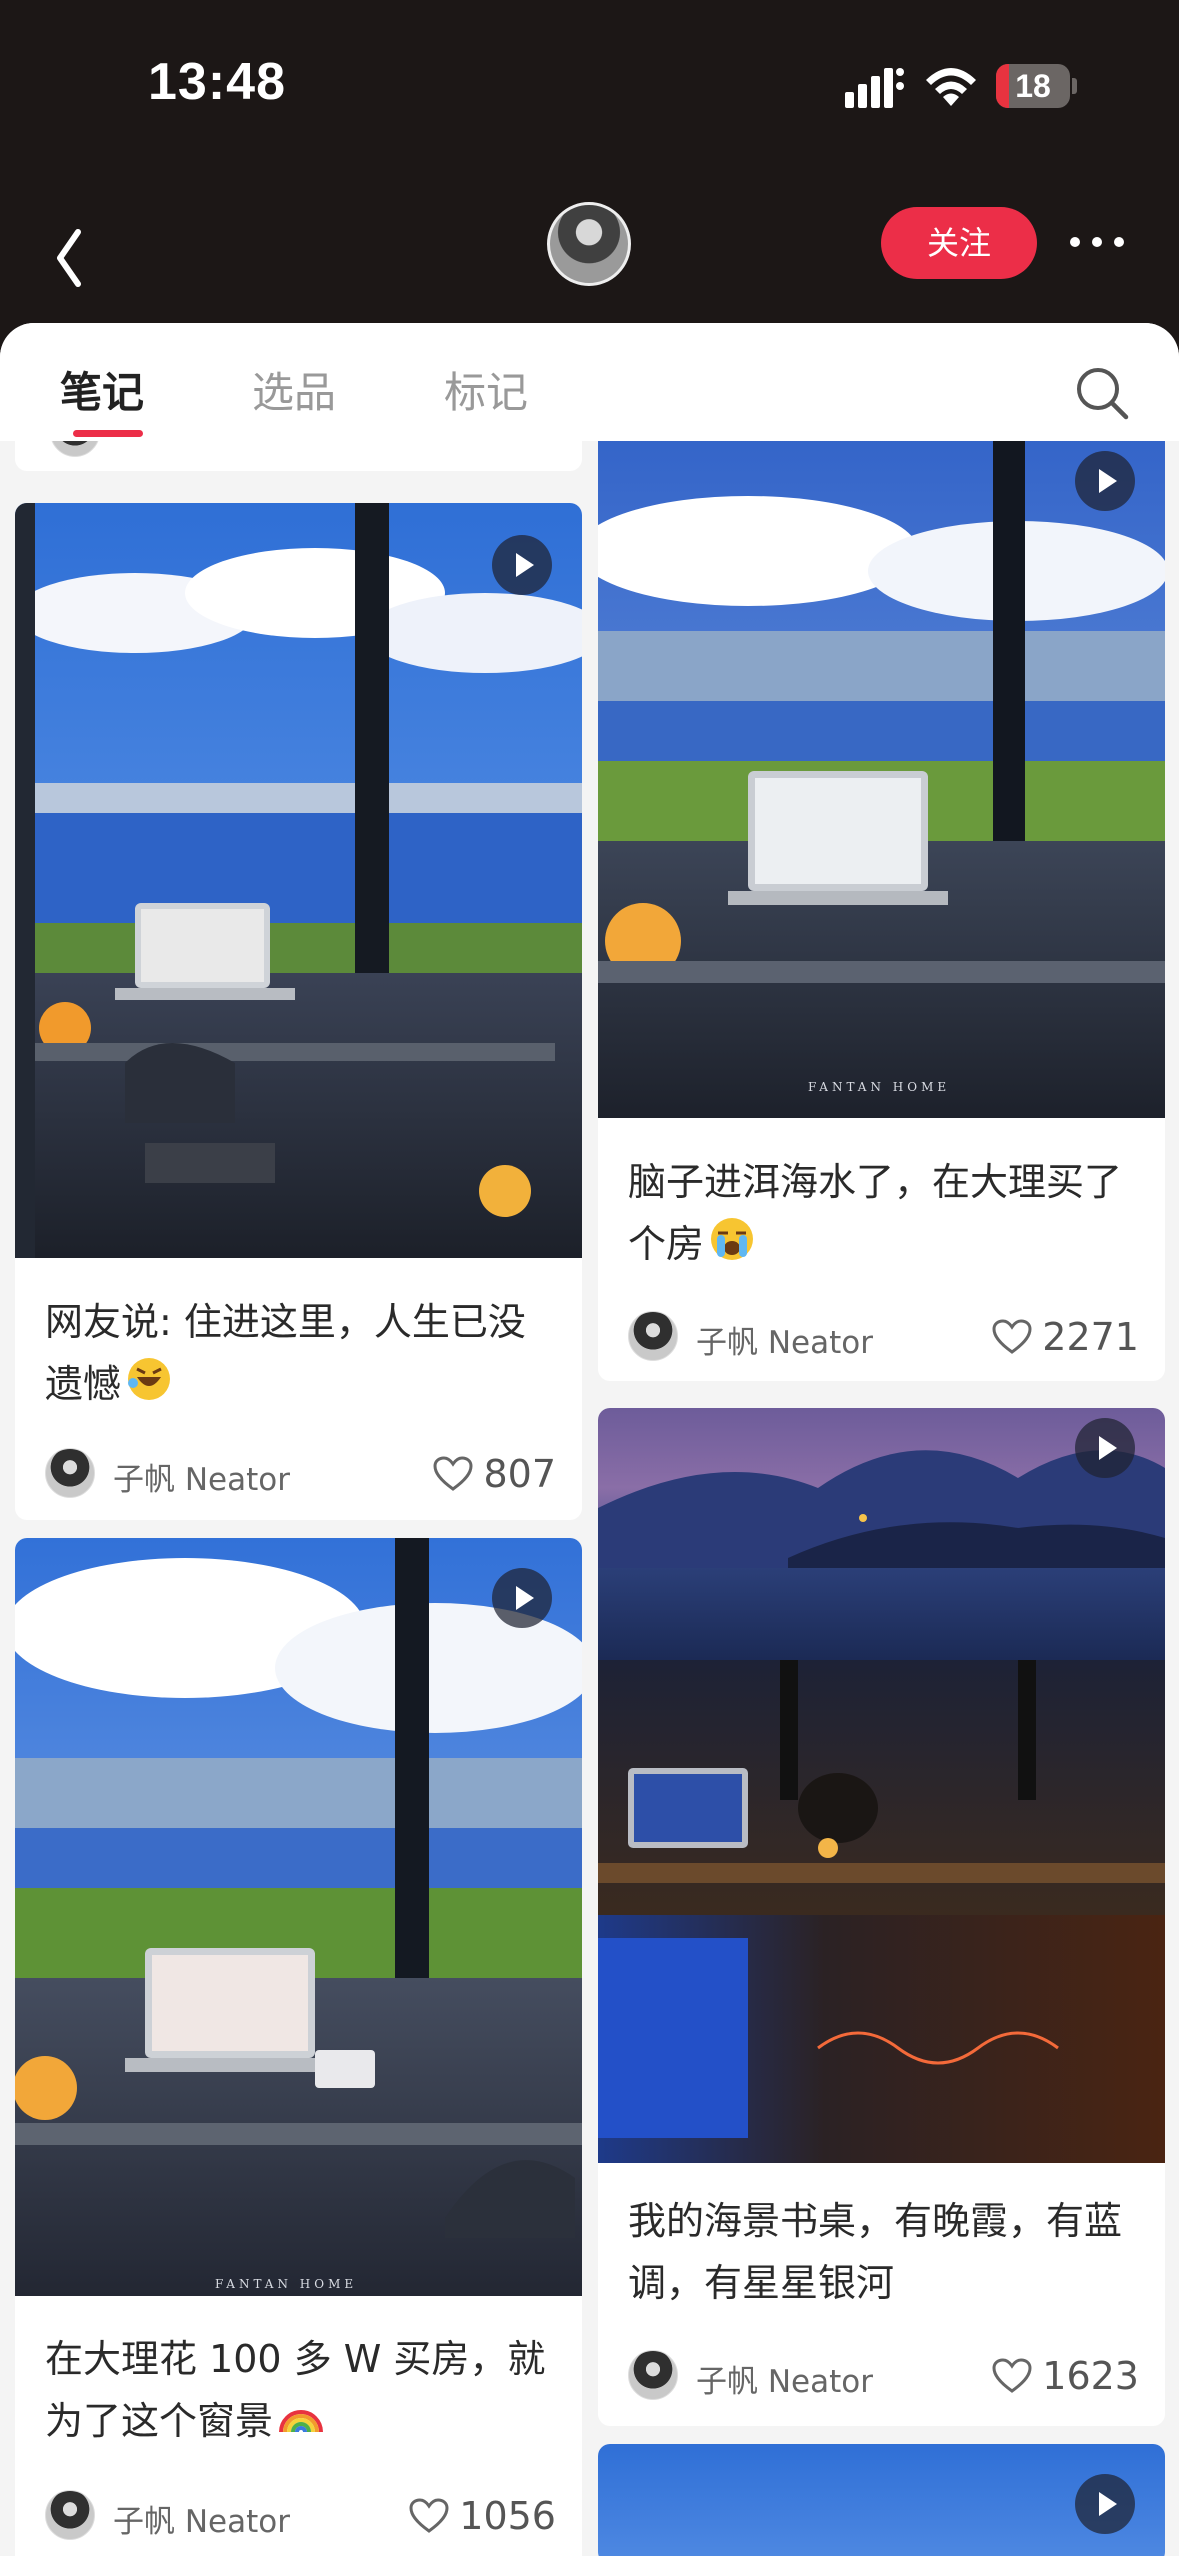 The image size is (1179, 2556). I want to click on top-navigation: 关注, so click(589, 255).